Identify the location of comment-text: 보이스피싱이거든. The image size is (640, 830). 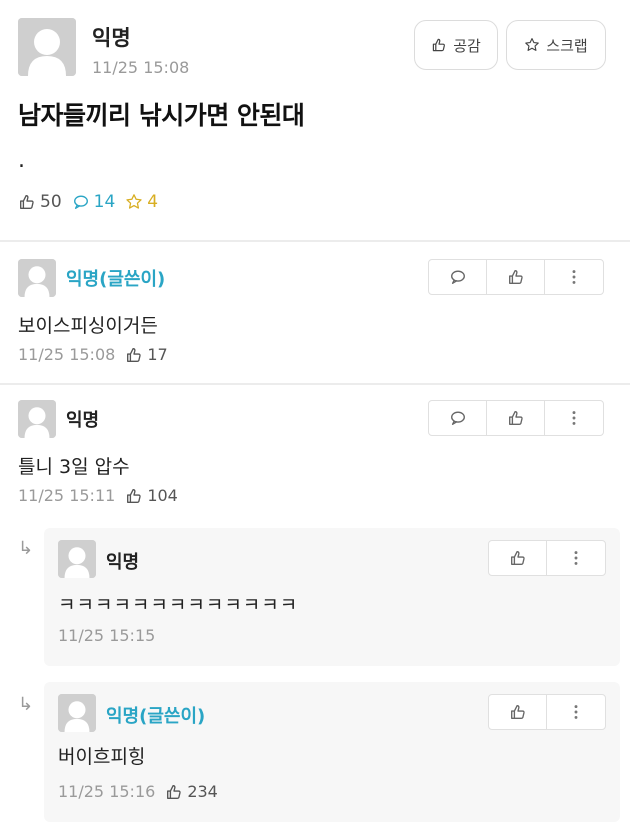
(88, 326).